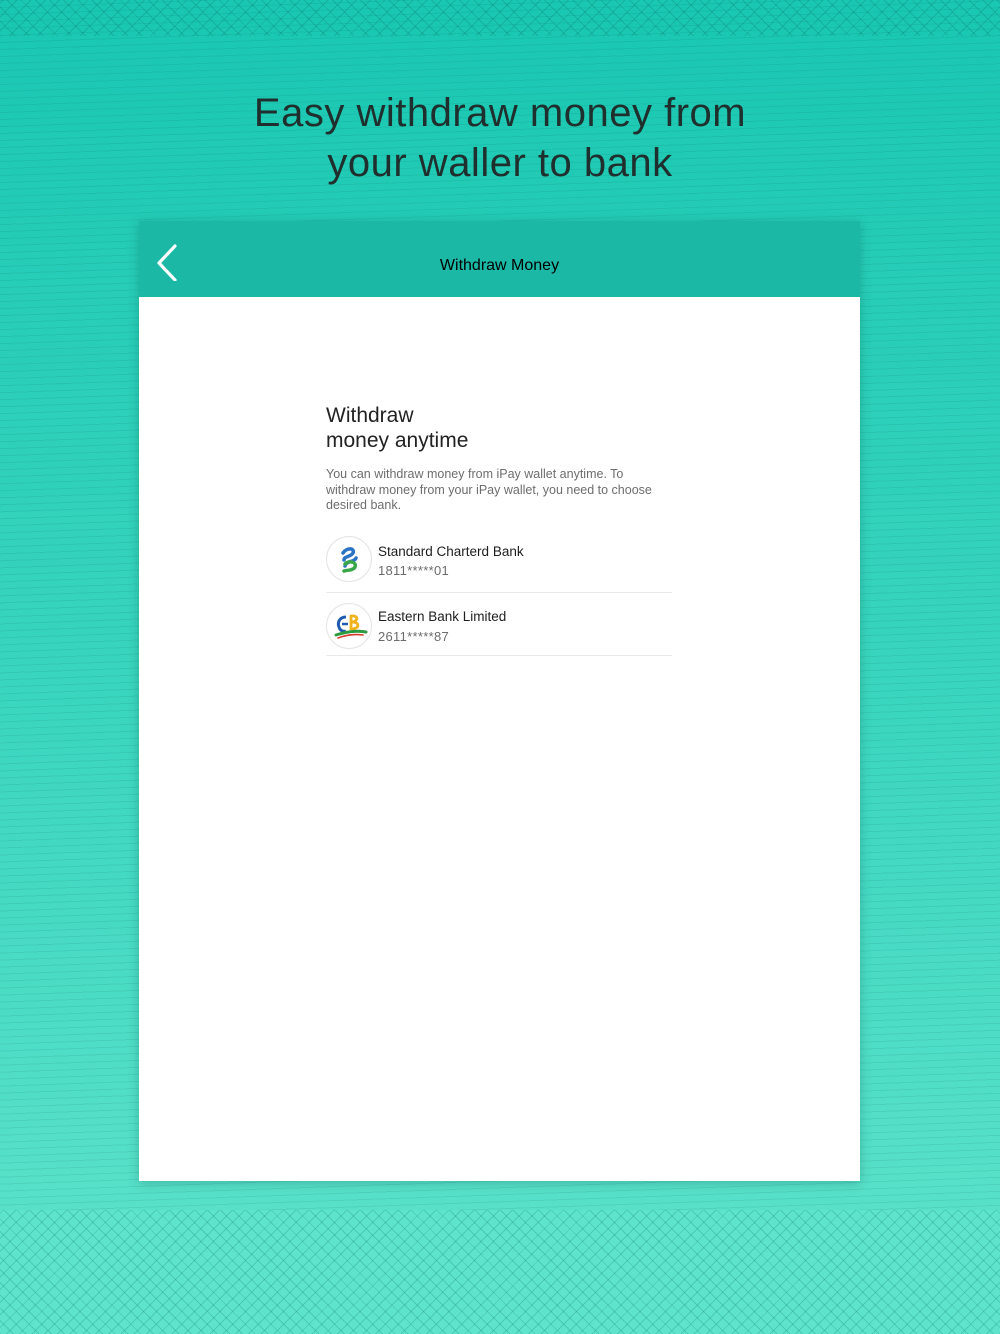  I want to click on section-title: Withdraw money anytime, so click(499, 428).